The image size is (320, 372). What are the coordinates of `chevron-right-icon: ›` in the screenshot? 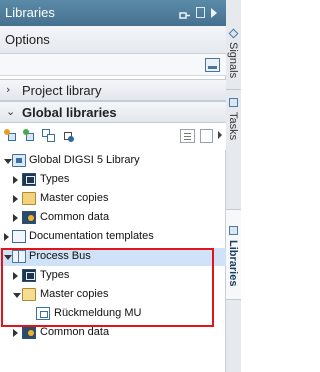 It's located at (8, 89).